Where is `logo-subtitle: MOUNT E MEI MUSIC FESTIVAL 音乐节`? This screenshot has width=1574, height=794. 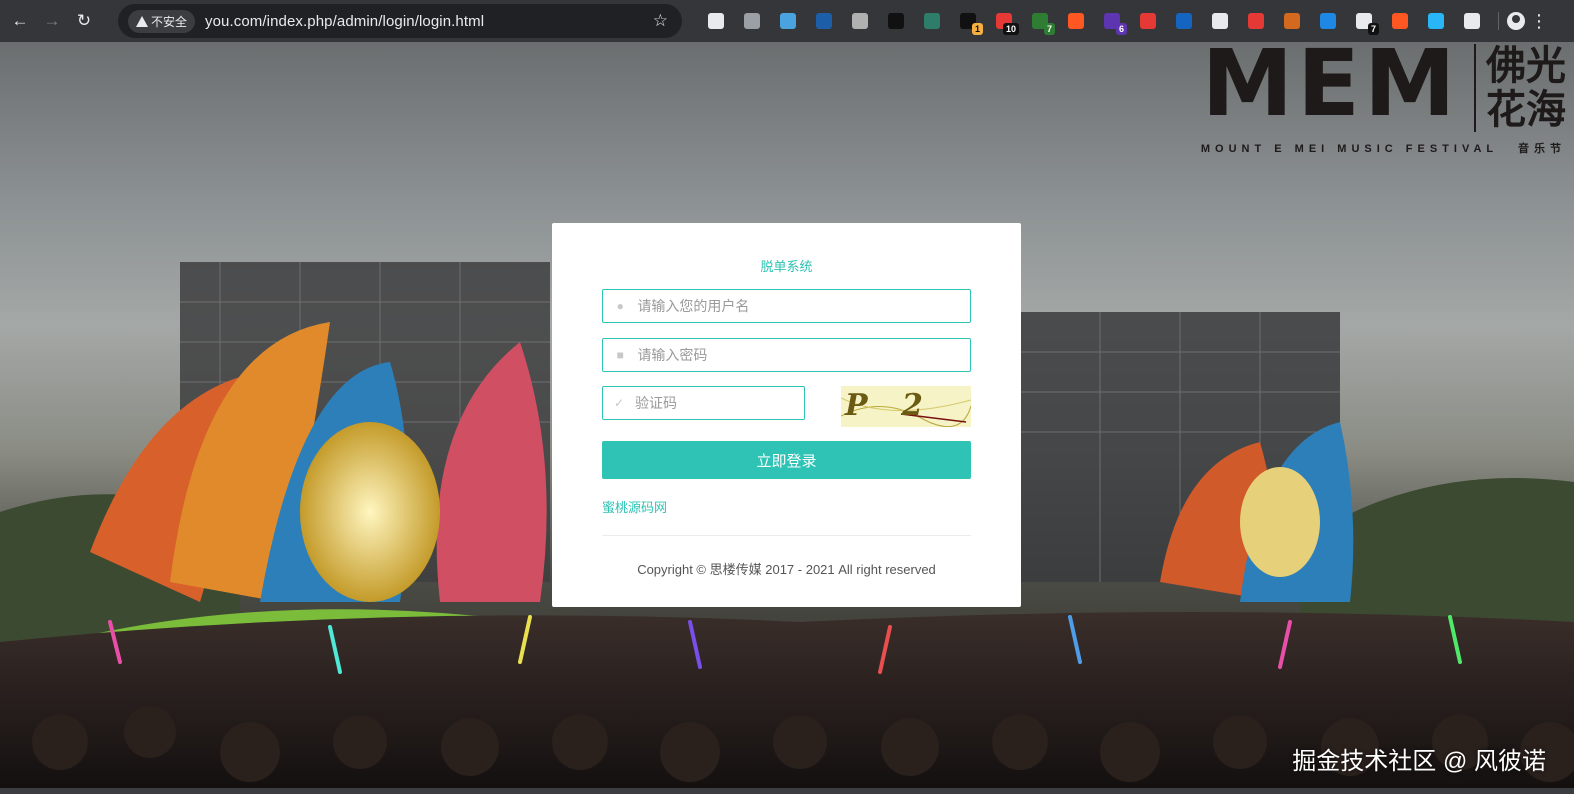
logo-subtitle: MOUNT E MEI MUSIC FESTIVAL 音乐节 is located at coordinates (1383, 148).